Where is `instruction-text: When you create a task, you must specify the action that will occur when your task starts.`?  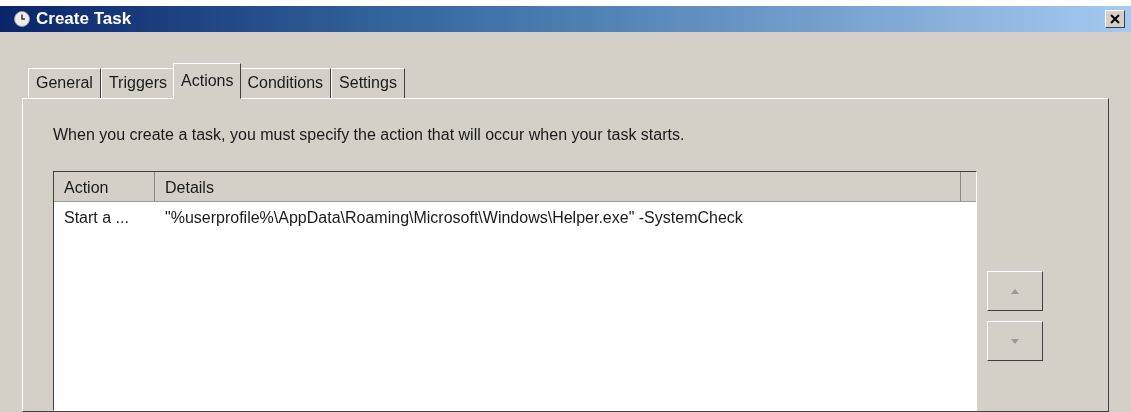
instruction-text: When you create a task, you must specify the action that will occur when your task starts. is located at coordinates (369, 135).